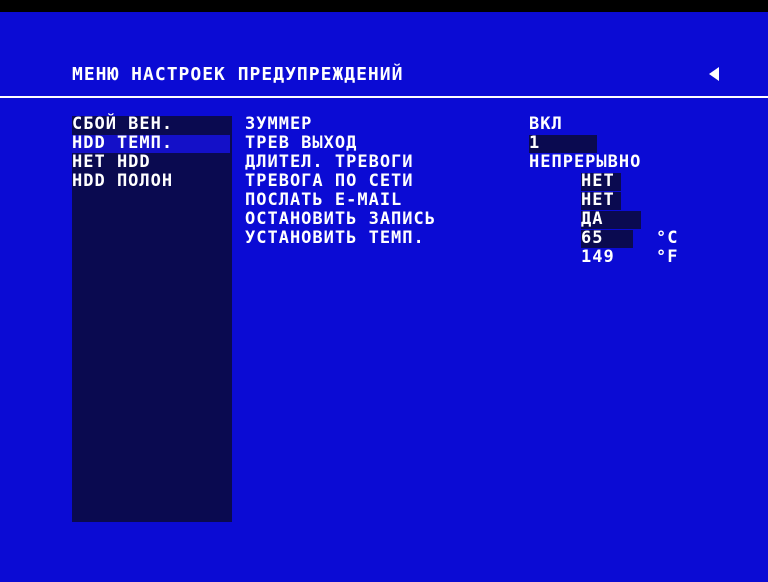  I want to click on set-temp-label: УСТАНОВИТЬ ТЕМП., so click(335, 238).